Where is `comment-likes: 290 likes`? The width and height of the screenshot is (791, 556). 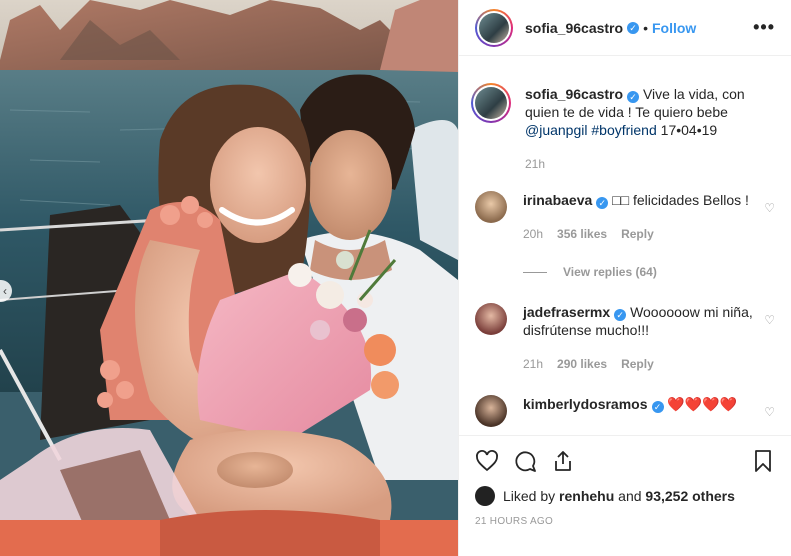 comment-likes: 290 likes is located at coordinates (582, 364).